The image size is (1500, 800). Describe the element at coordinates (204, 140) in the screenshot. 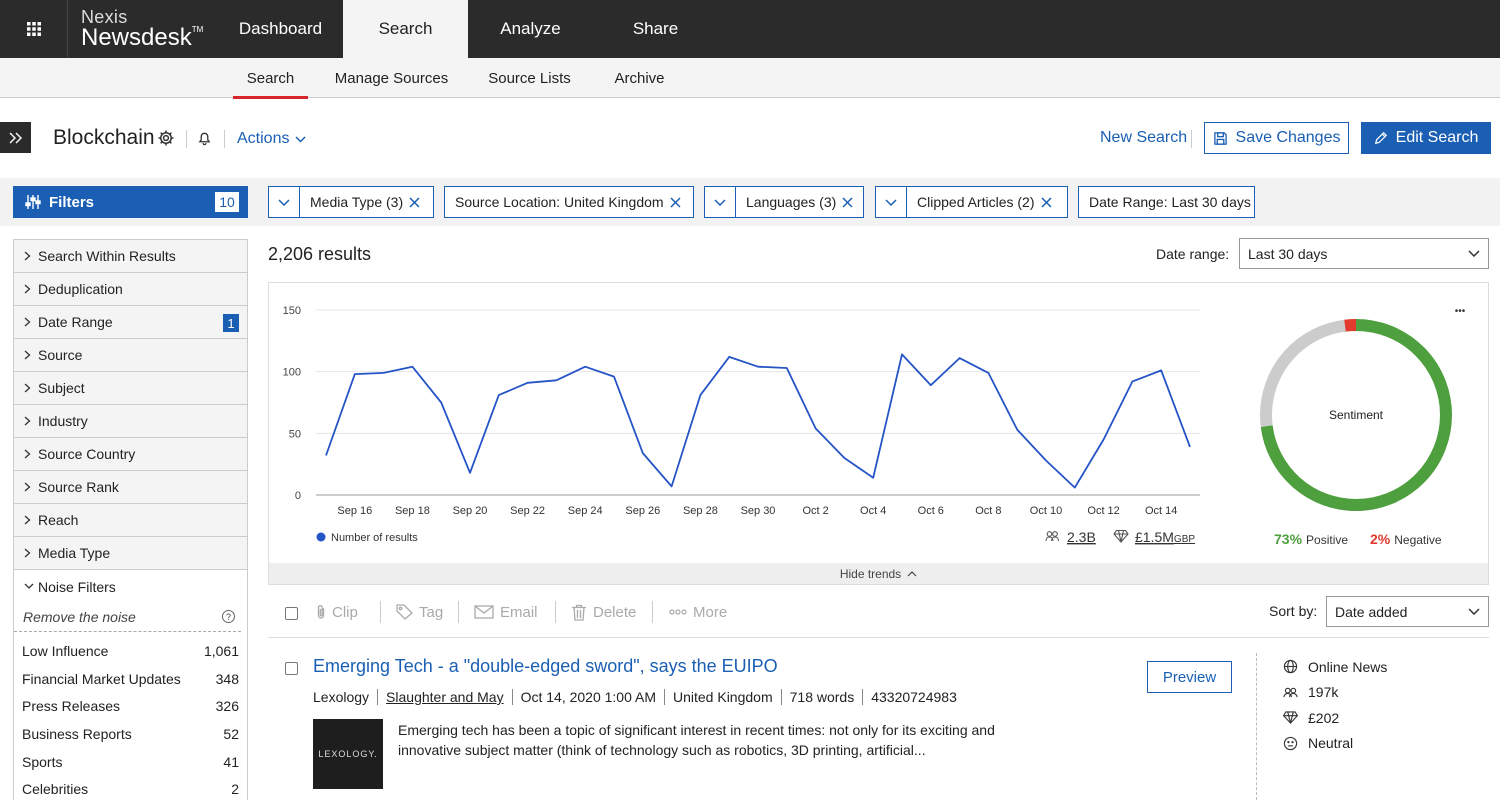

I see `bell-icon` at that location.